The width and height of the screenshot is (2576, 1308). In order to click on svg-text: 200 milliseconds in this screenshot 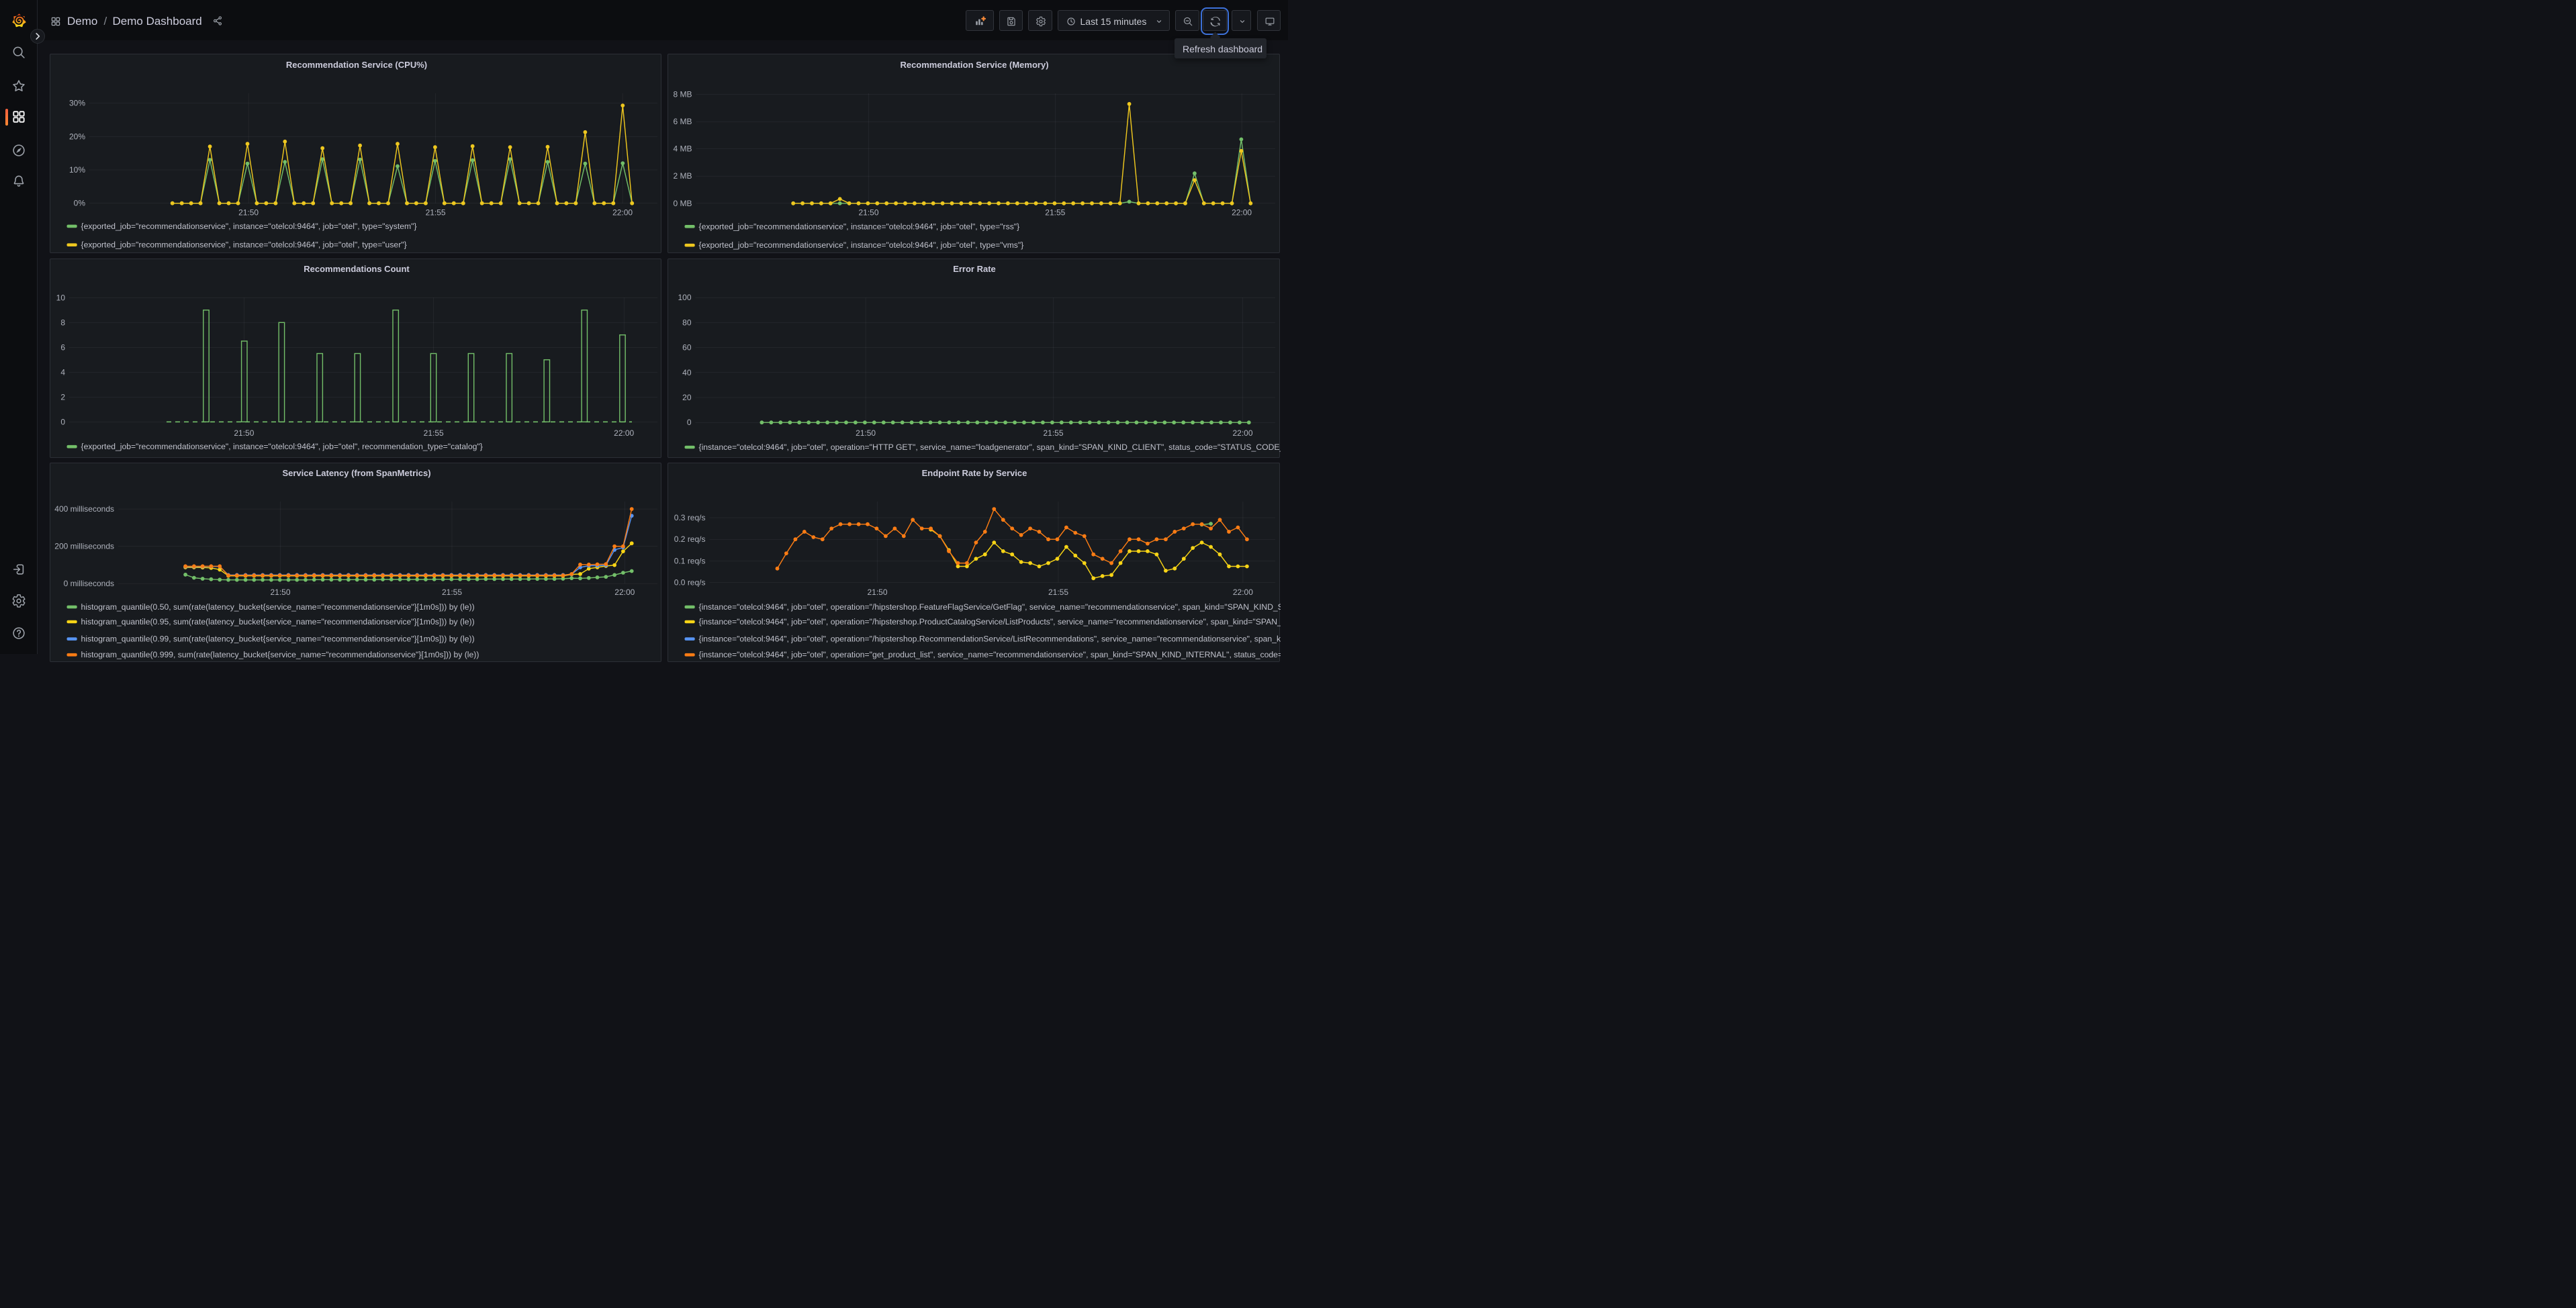, I will do `click(84, 547)`.